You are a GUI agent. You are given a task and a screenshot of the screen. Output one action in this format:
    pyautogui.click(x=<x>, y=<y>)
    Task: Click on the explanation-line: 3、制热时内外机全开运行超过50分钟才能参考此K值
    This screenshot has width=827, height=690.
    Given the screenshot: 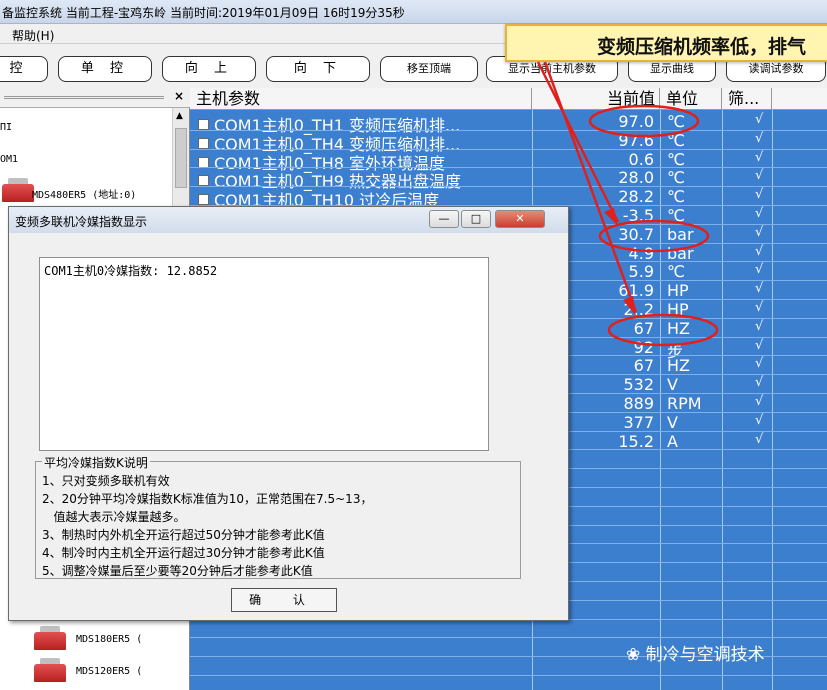 What is the action you would take?
    pyautogui.click(x=183, y=535)
    